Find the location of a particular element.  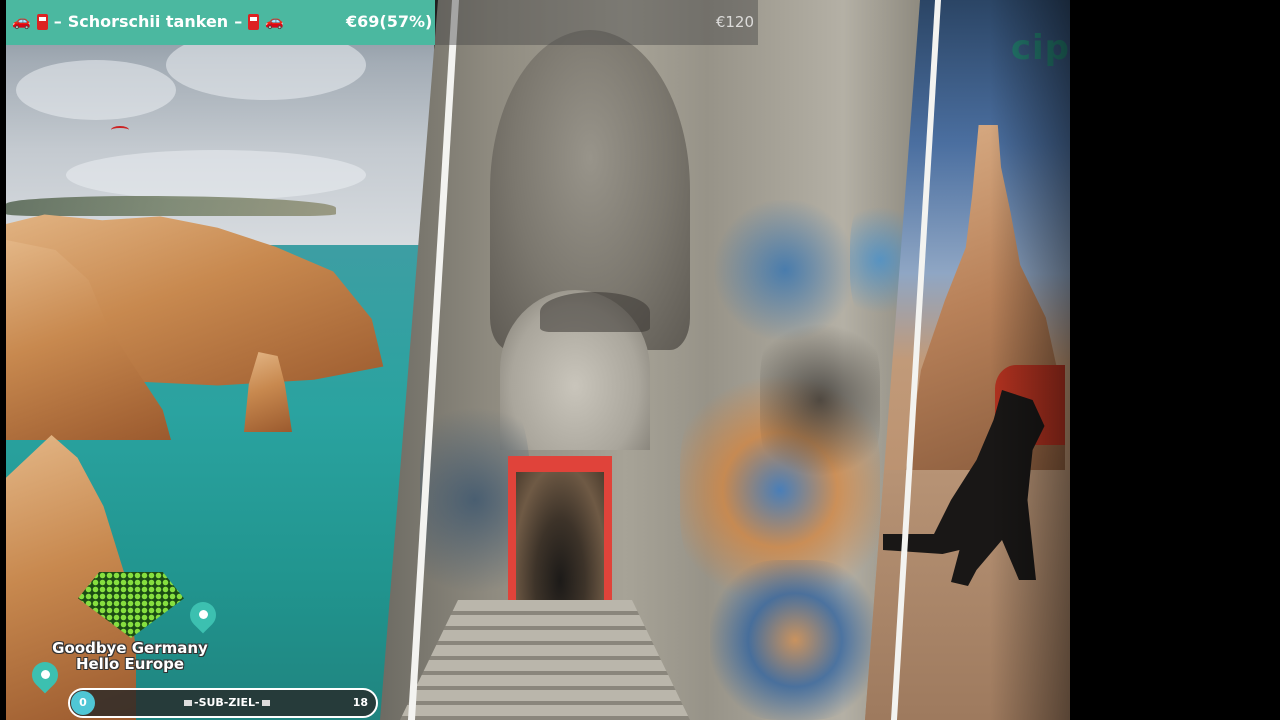

fuel-goal: €120 is located at coordinates (734, 22).